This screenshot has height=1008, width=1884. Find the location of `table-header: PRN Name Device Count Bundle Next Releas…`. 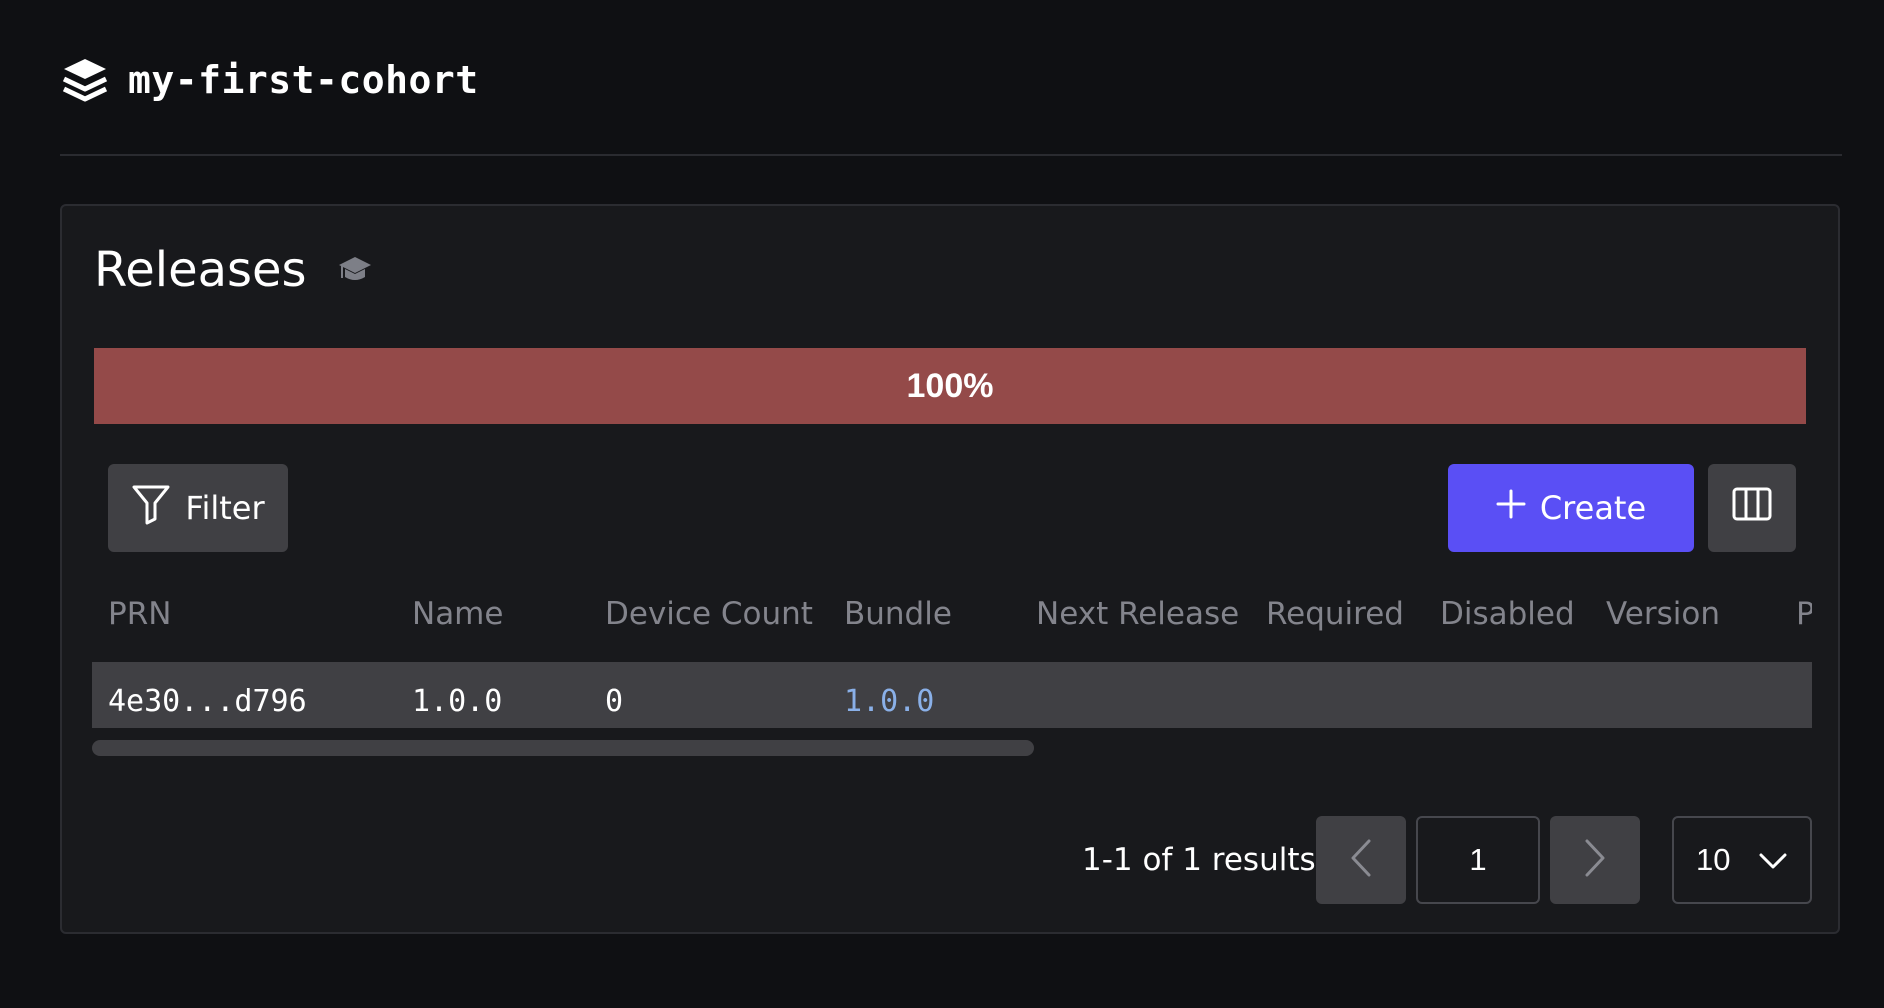

table-header: PRN Name Device Count Bundle Next Releas… is located at coordinates (952, 608).